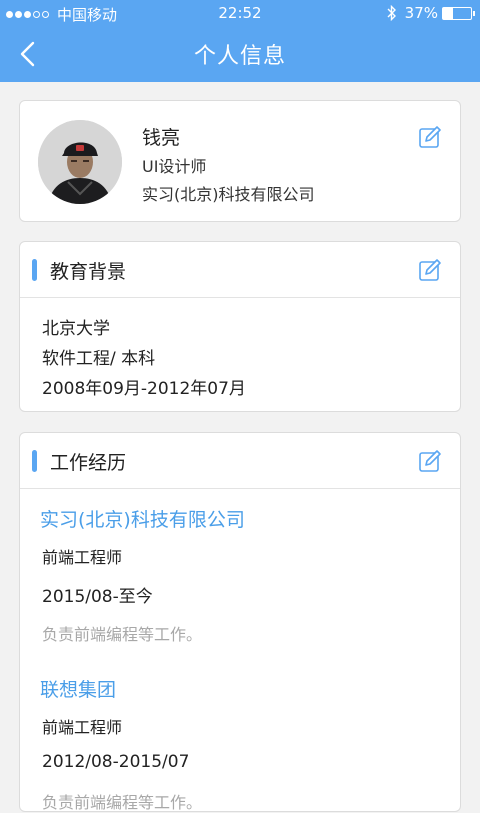 The height and width of the screenshot is (813, 480). What do you see at coordinates (240, 13) in the screenshot?
I see `status-bar: 中国移动 22:52 37%` at bounding box center [240, 13].